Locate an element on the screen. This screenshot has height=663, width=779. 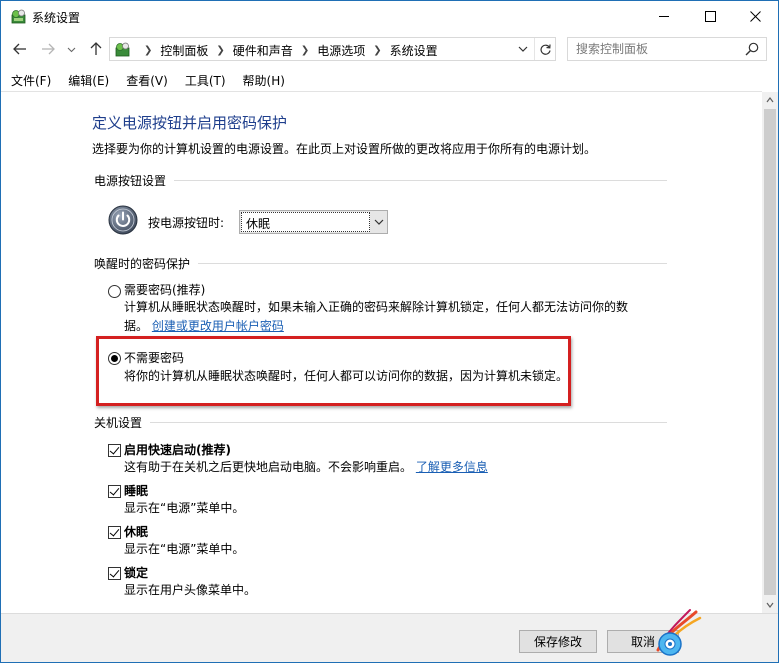
select-value-box: 休眠 is located at coordinates (305, 222).